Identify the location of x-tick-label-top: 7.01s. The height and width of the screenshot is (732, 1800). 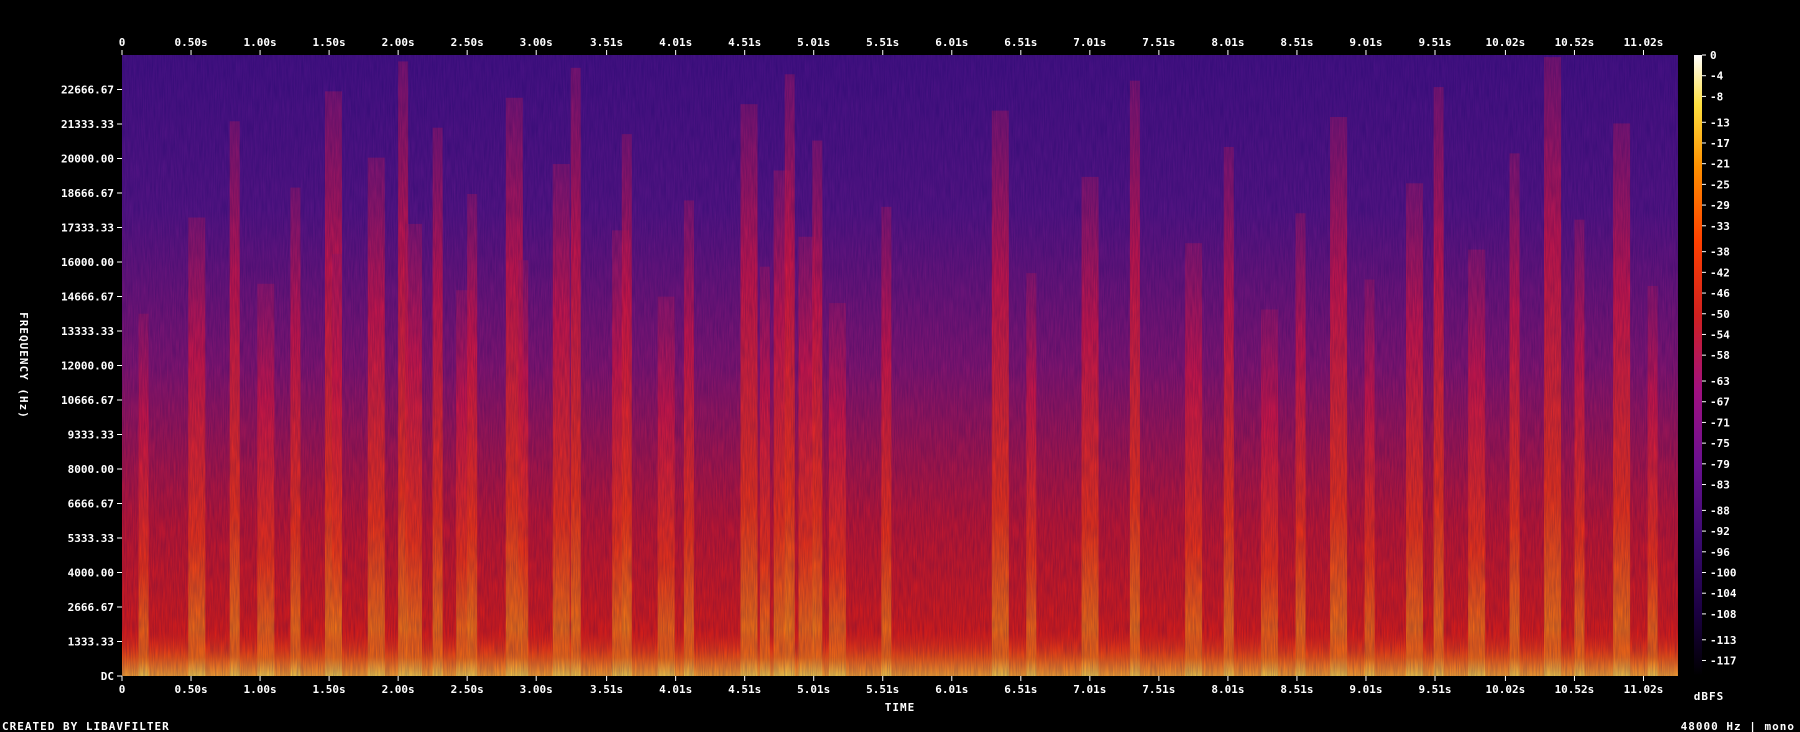
(1089, 42).